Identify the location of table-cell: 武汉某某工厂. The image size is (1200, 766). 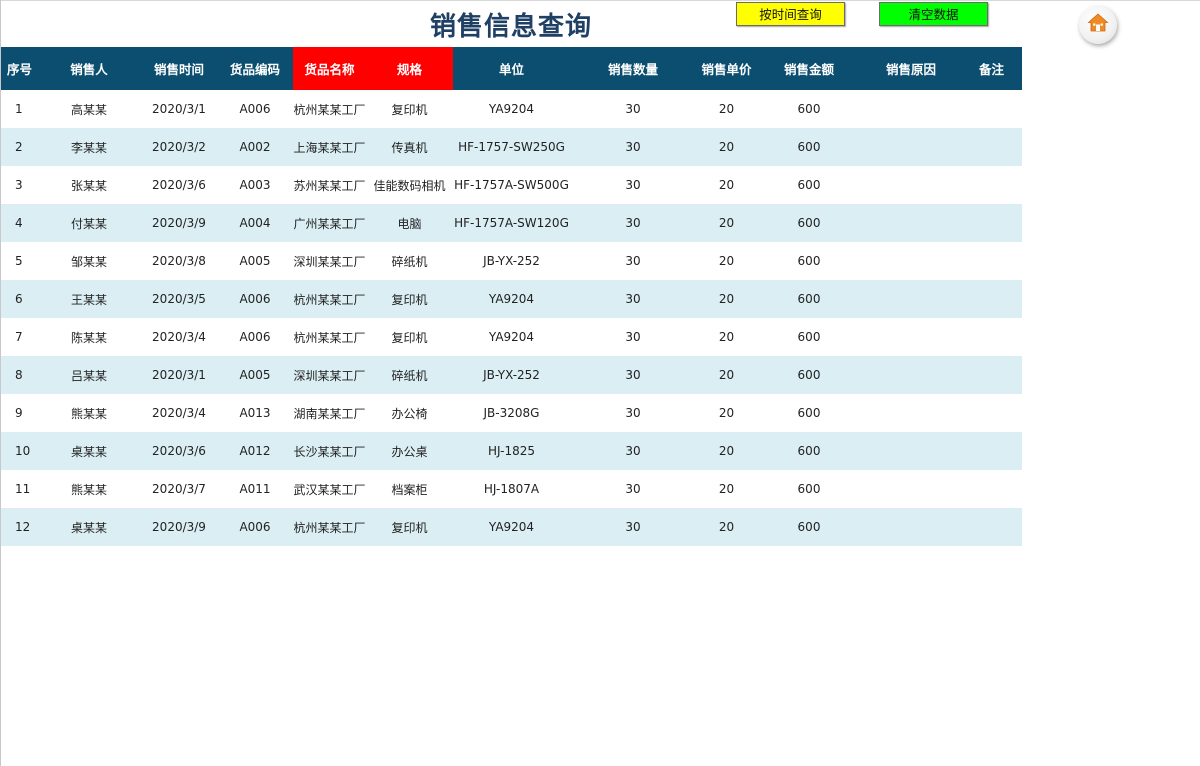
(329, 489).